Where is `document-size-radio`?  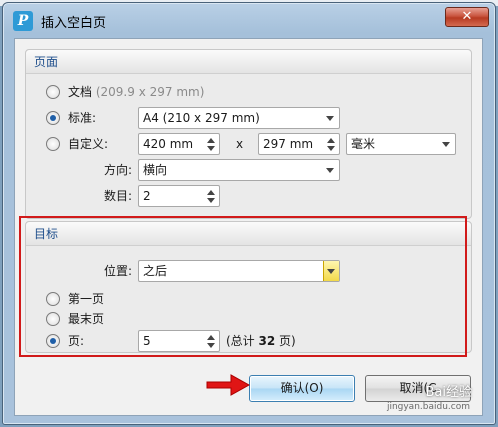 document-size-radio is located at coordinates (53, 92).